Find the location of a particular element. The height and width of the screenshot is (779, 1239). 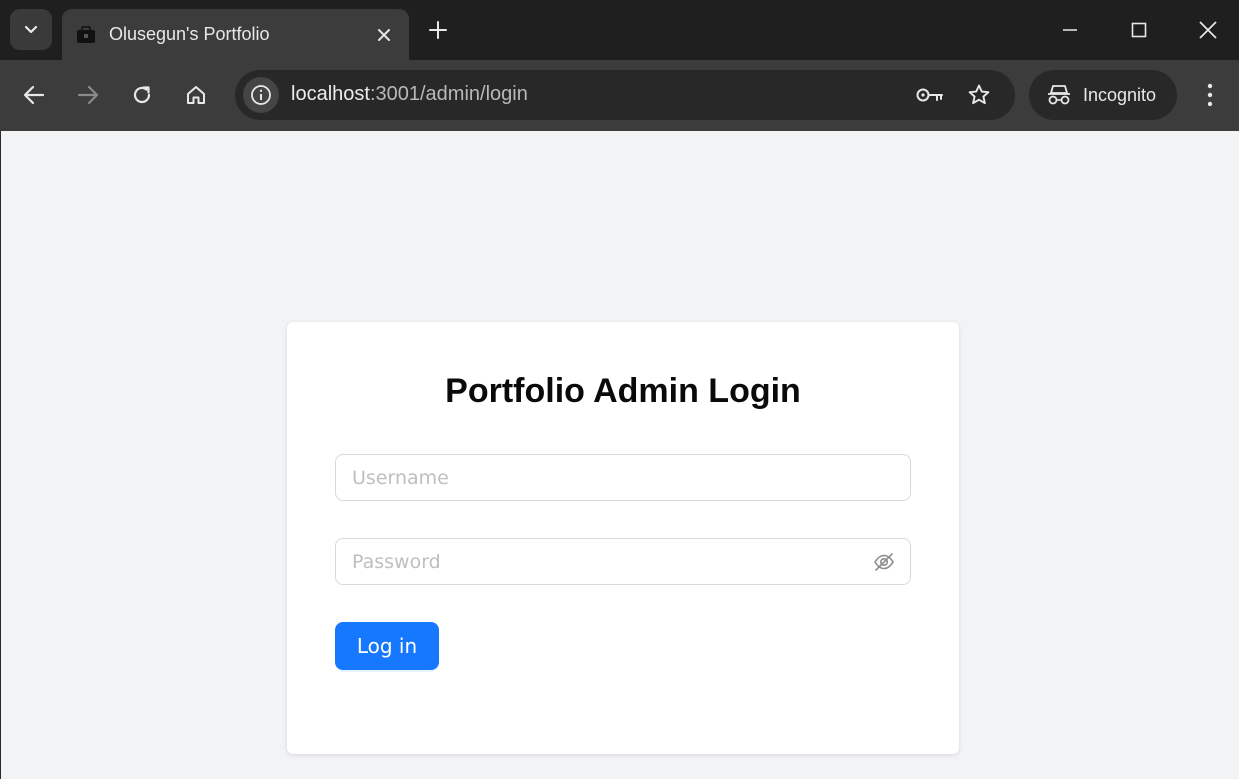

home-button is located at coordinates (196, 95).